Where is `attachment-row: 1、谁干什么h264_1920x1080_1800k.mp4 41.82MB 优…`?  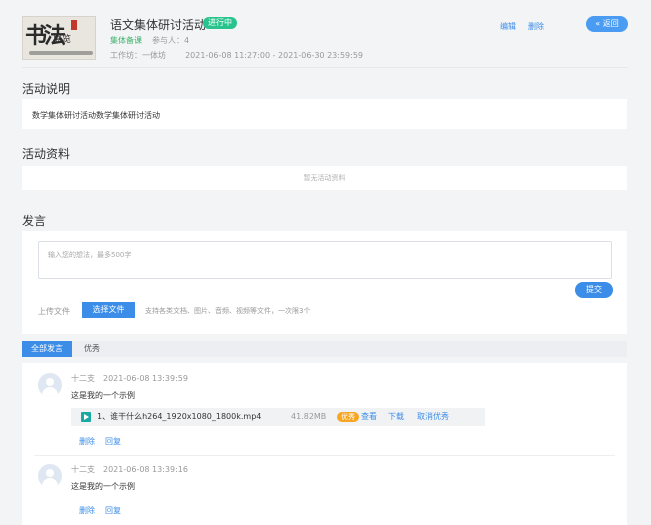
attachment-row: 1、谁干什么h264_1920x1080_1800k.mp4 41.82MB 优… is located at coordinates (278, 417).